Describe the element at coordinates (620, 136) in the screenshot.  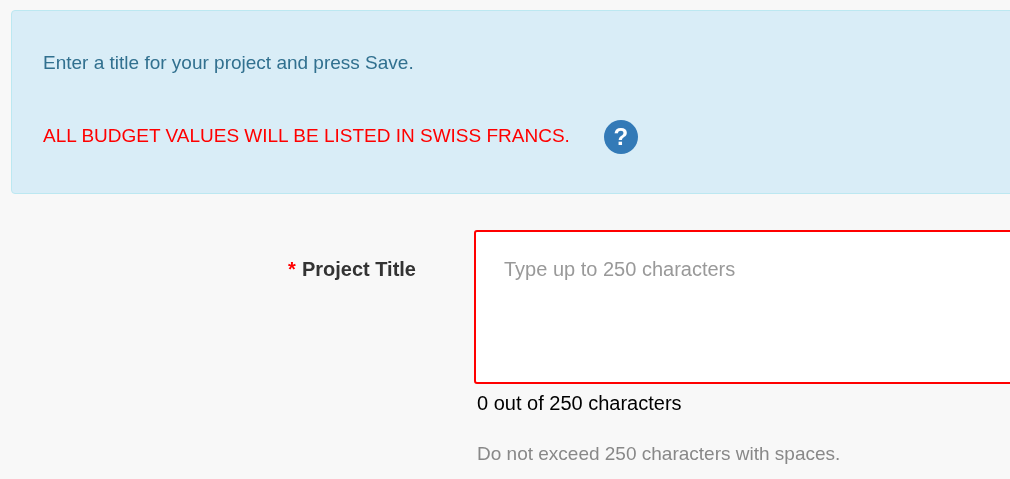
I see `help-icon: ?` at that location.